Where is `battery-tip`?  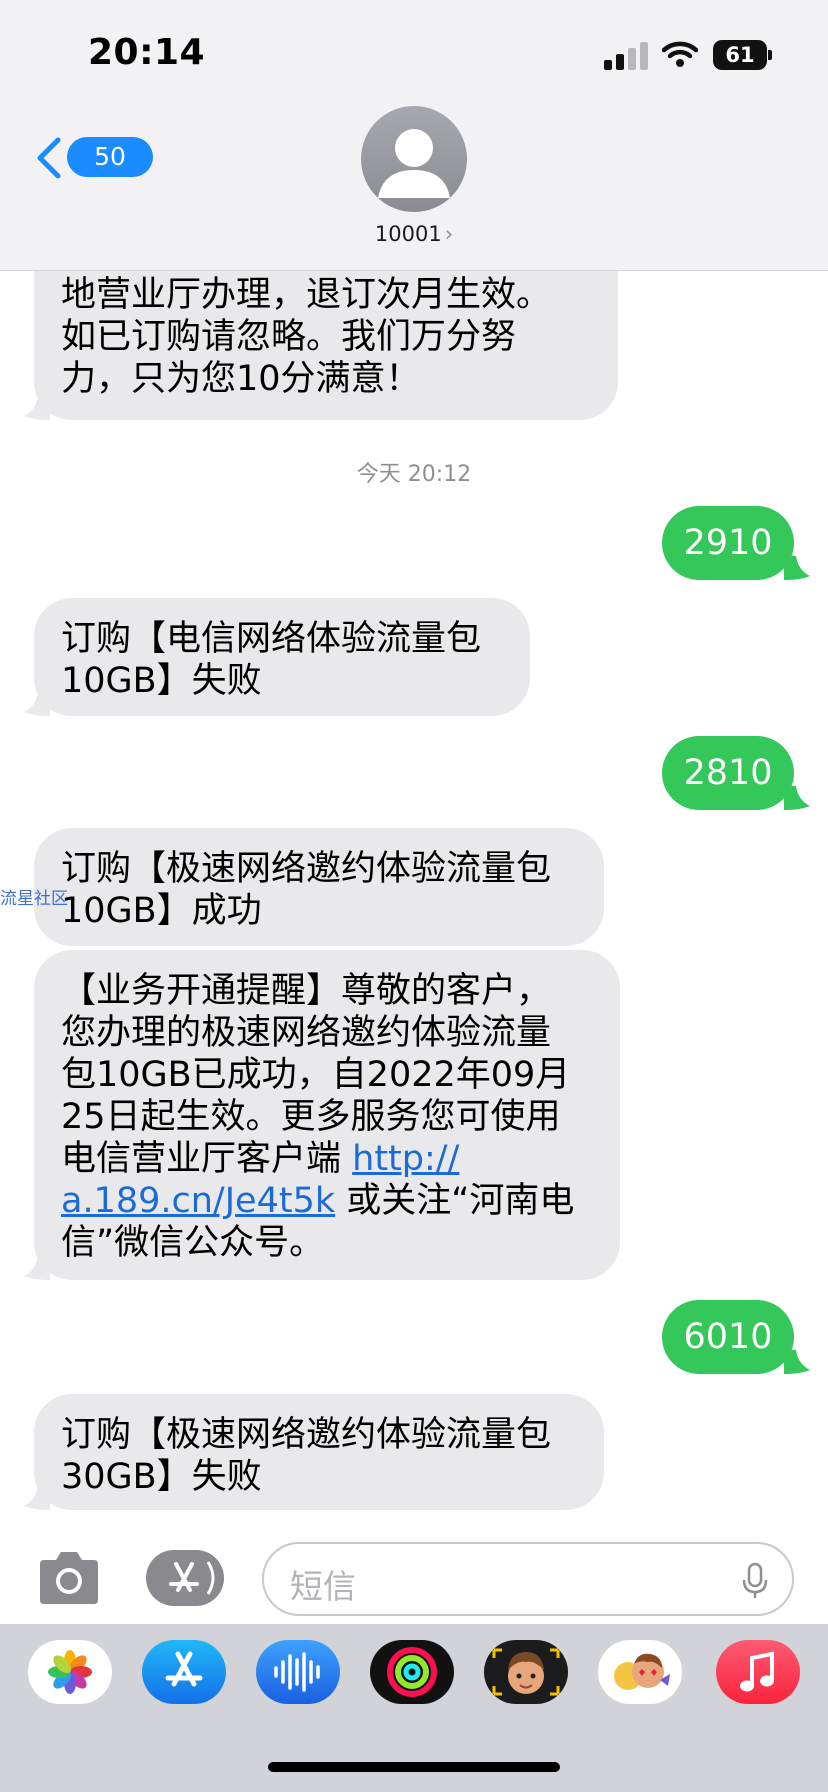
battery-tip is located at coordinates (770, 55).